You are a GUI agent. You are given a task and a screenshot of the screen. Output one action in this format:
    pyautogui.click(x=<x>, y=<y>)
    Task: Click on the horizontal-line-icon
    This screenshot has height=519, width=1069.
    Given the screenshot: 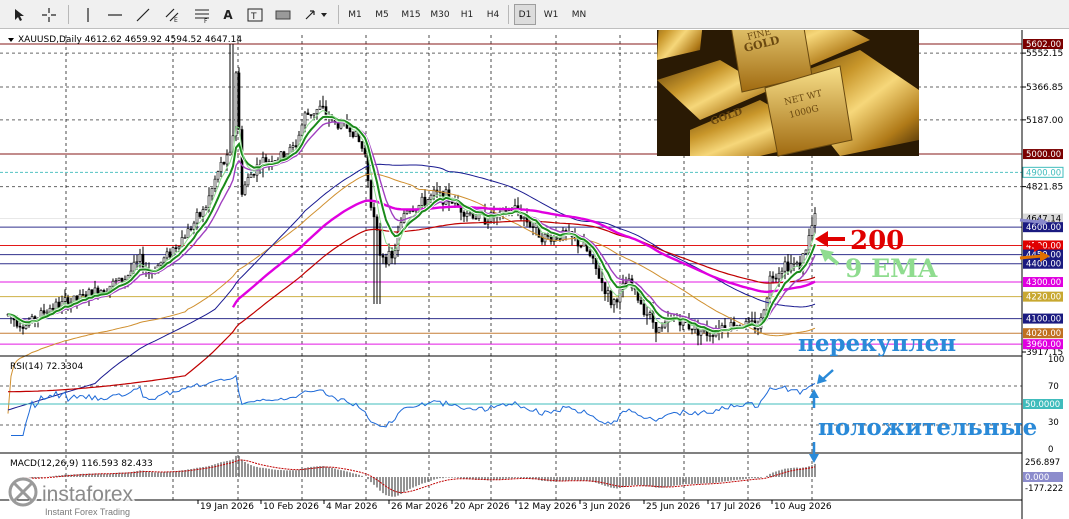 What is the action you would take?
    pyautogui.click(x=115, y=14)
    